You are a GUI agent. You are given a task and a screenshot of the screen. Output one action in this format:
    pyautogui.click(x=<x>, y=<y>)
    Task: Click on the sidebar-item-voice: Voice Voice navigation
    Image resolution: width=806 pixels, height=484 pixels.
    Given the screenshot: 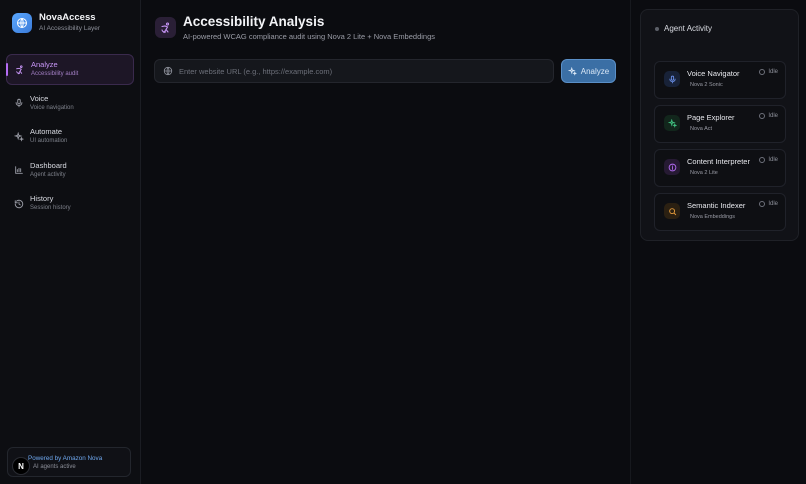 What is the action you would take?
    pyautogui.click(x=70, y=103)
    